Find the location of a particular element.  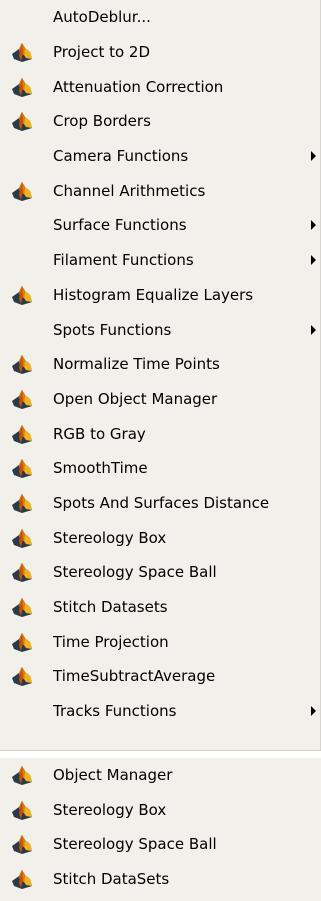

menu-item-label: Object Manager is located at coordinates (113, 775).